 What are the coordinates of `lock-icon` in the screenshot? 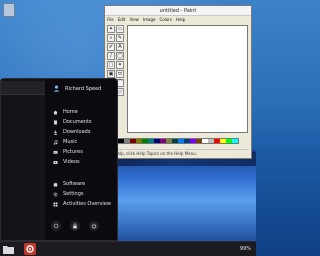 It's located at (75, 226).